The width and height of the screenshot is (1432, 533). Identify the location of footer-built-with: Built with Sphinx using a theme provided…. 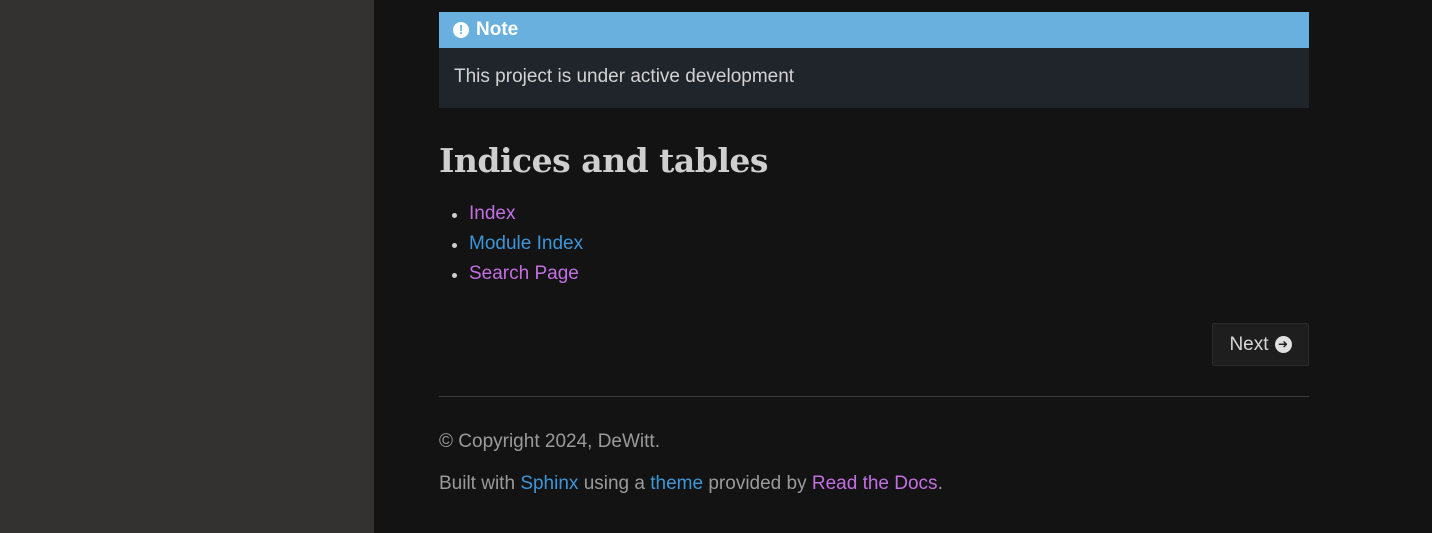
(874, 484).